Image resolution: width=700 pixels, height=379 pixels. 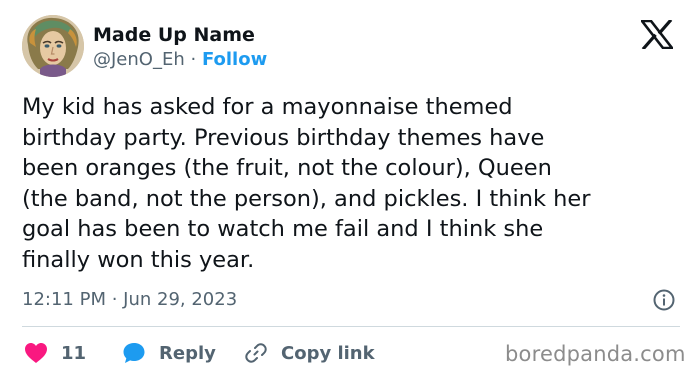 I want to click on copy-link-button: Copy link, so click(x=309, y=353).